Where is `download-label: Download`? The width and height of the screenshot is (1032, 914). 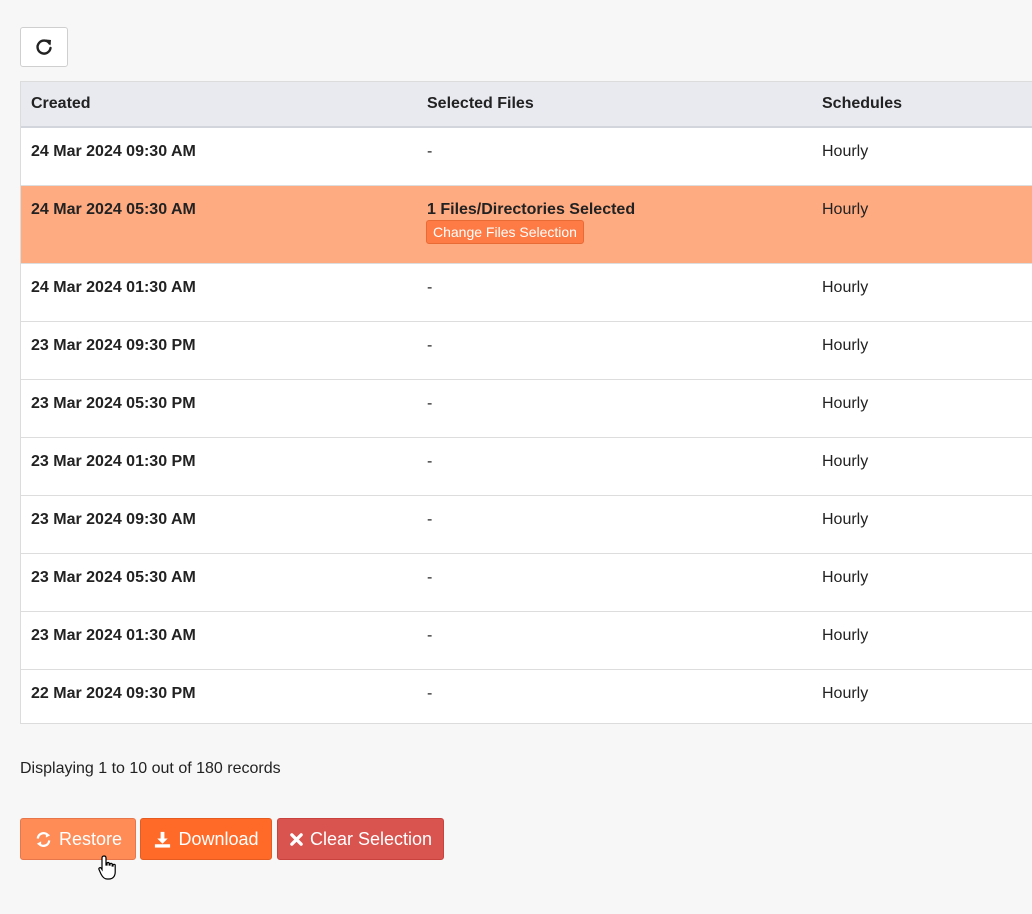 download-label: Download is located at coordinates (218, 838).